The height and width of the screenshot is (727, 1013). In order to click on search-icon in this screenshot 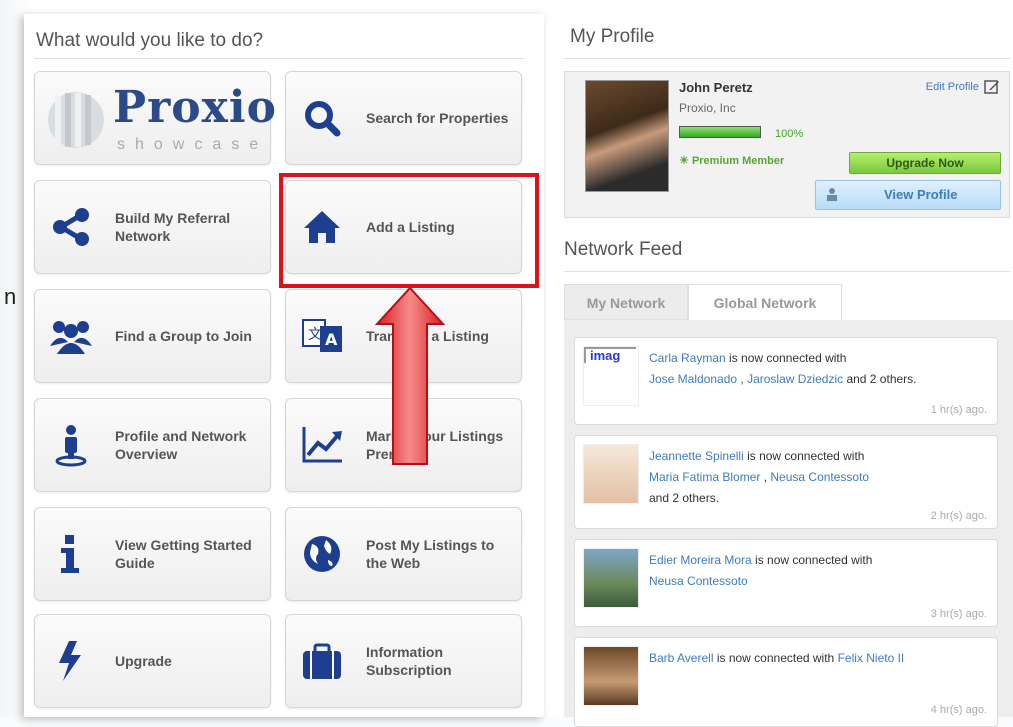, I will do `click(322, 118)`.